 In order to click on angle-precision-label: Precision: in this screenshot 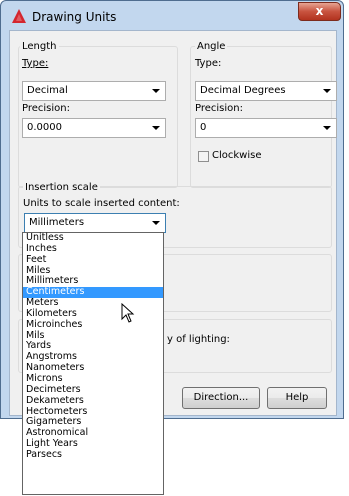, I will do `click(219, 108)`.